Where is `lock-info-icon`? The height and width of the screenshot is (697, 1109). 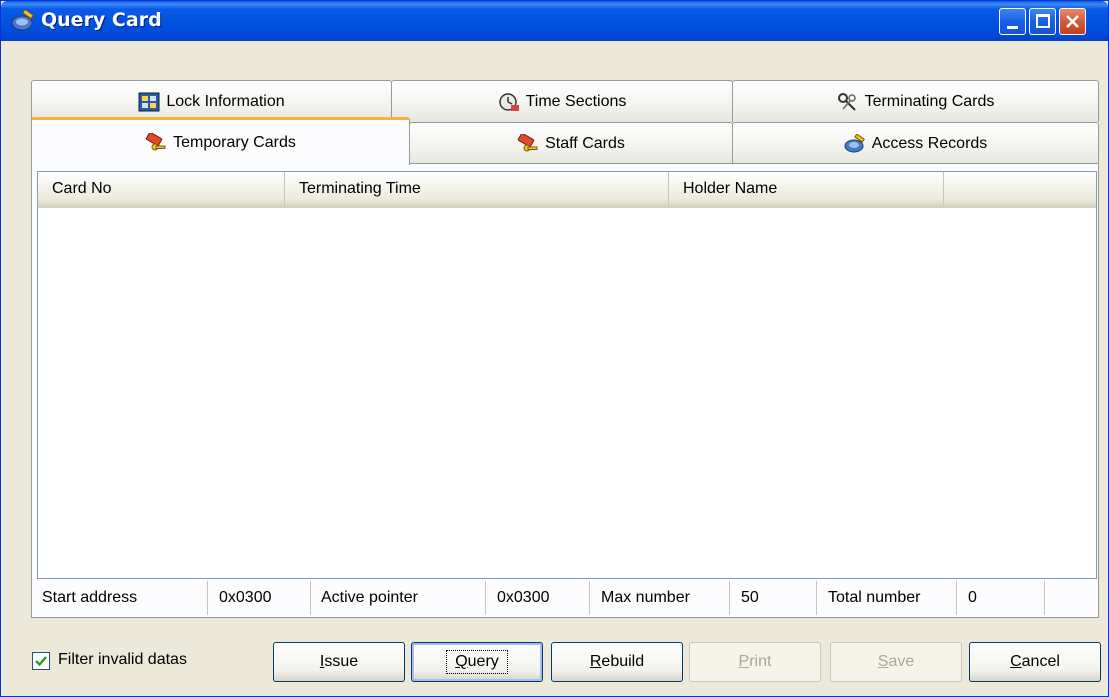 lock-info-icon is located at coordinates (149, 102).